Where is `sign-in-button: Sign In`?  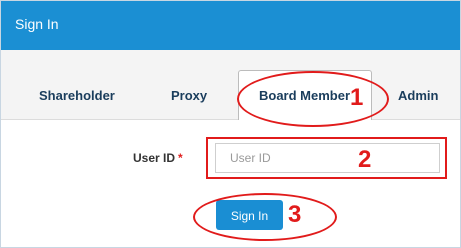
sign-in-button: Sign In is located at coordinates (249, 215).